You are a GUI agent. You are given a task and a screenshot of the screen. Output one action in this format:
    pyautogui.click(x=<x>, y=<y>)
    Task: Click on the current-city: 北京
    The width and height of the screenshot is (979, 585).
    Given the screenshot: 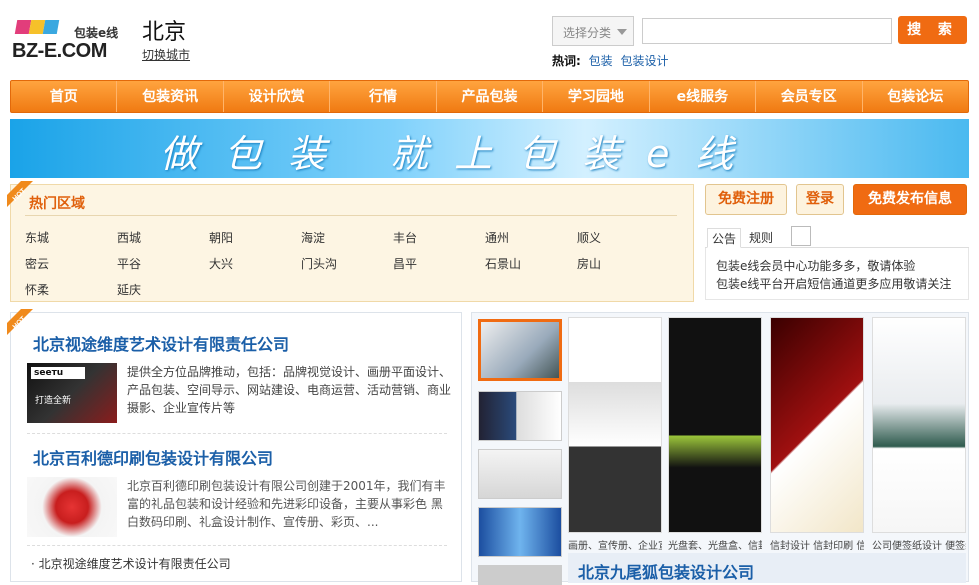 What is the action you would take?
    pyautogui.click(x=164, y=32)
    